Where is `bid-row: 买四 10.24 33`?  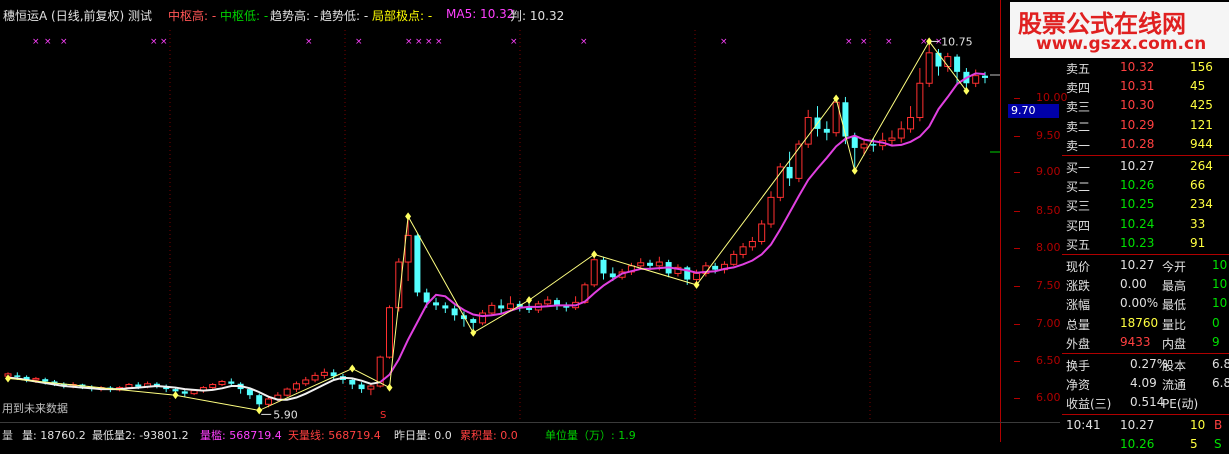
bid-row: 买四 10.24 33 is located at coordinates (1145, 224).